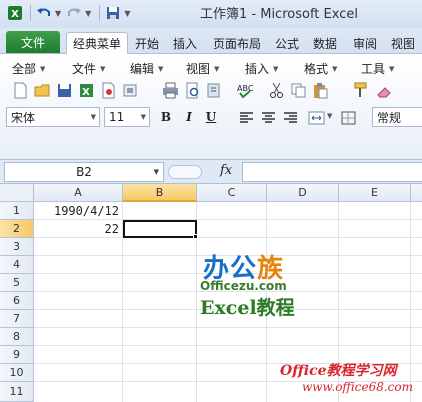 The image size is (422, 402). Describe the element at coordinates (17, 229) in the screenshot. I see `row-header-2: 2` at that location.